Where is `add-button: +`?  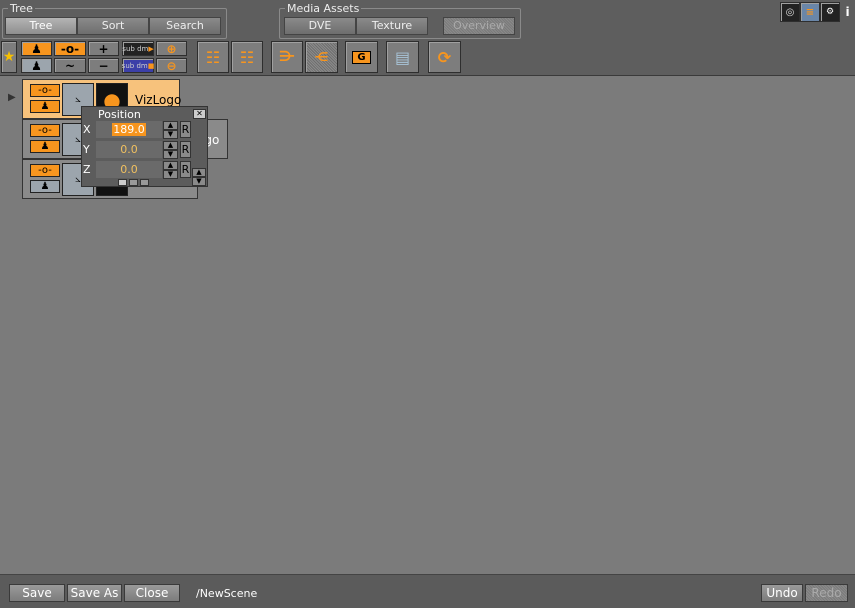 add-button: + is located at coordinates (103, 48).